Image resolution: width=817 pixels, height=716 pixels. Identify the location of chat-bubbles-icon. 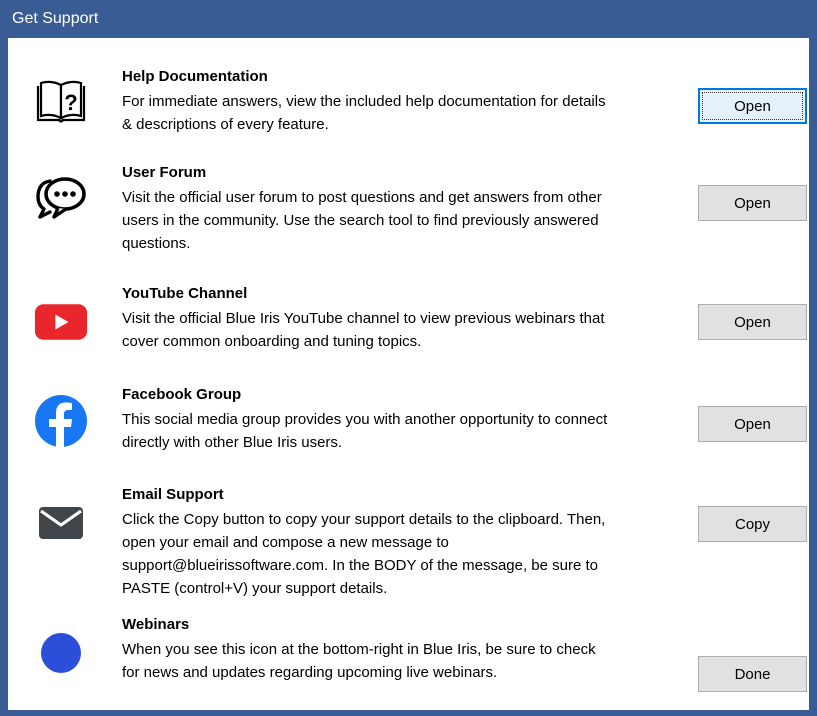
(61, 199).